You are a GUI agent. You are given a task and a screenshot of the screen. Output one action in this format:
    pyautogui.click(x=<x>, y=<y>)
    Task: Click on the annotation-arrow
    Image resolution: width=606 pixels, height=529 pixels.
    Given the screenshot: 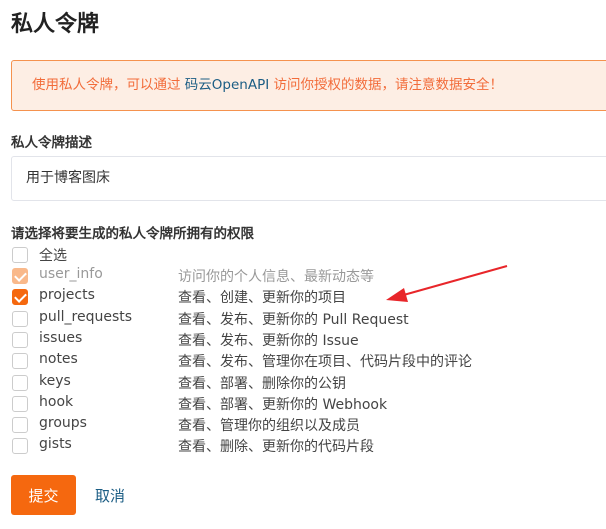 What is the action you would take?
    pyautogui.click(x=447, y=283)
    